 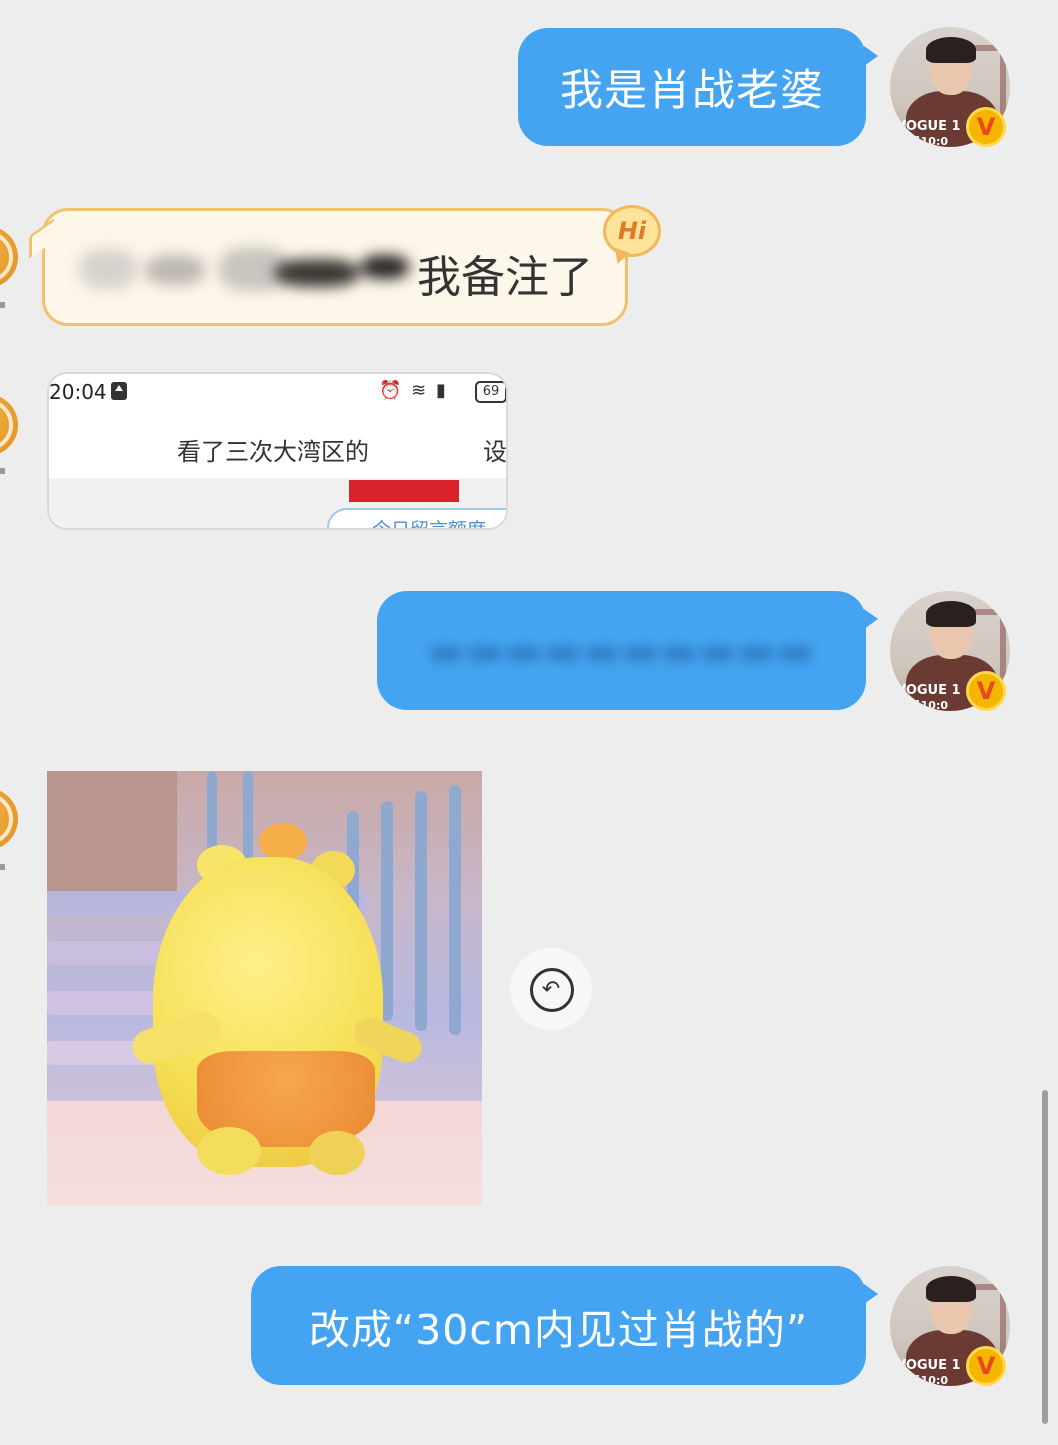 What do you see at coordinates (551, 989) in the screenshot?
I see `reply-button: ↶` at bounding box center [551, 989].